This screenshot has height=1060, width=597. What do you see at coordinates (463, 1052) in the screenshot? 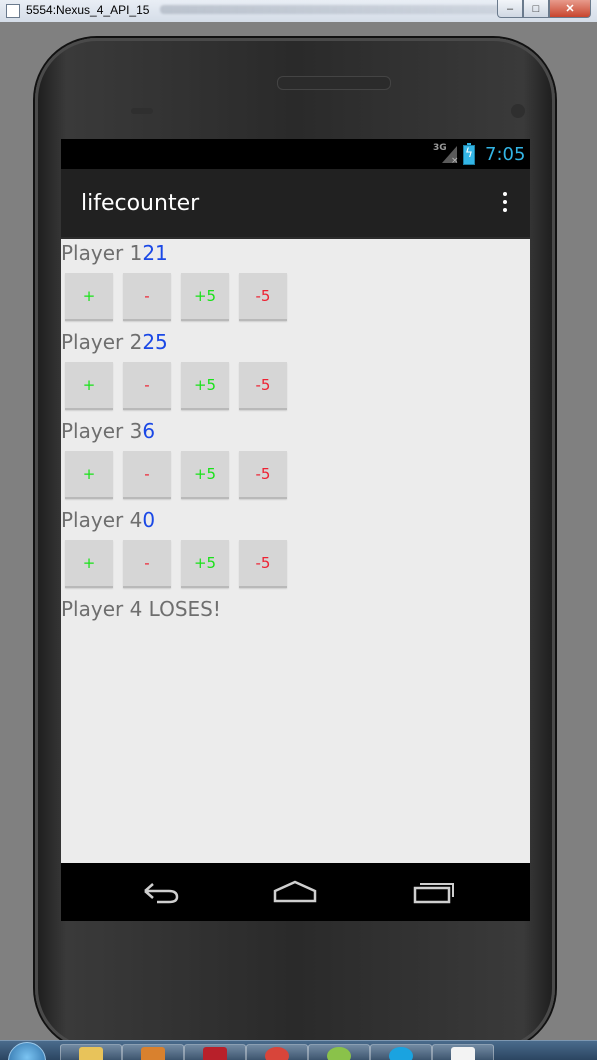
I see `taskbar-window` at bounding box center [463, 1052].